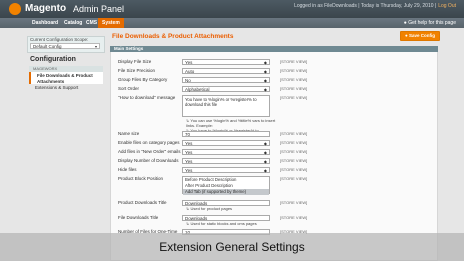 The width and height of the screenshot is (464, 261). What do you see at coordinates (47, 46) in the screenshot?
I see `scope-value: Default Config` at bounding box center [47, 46].